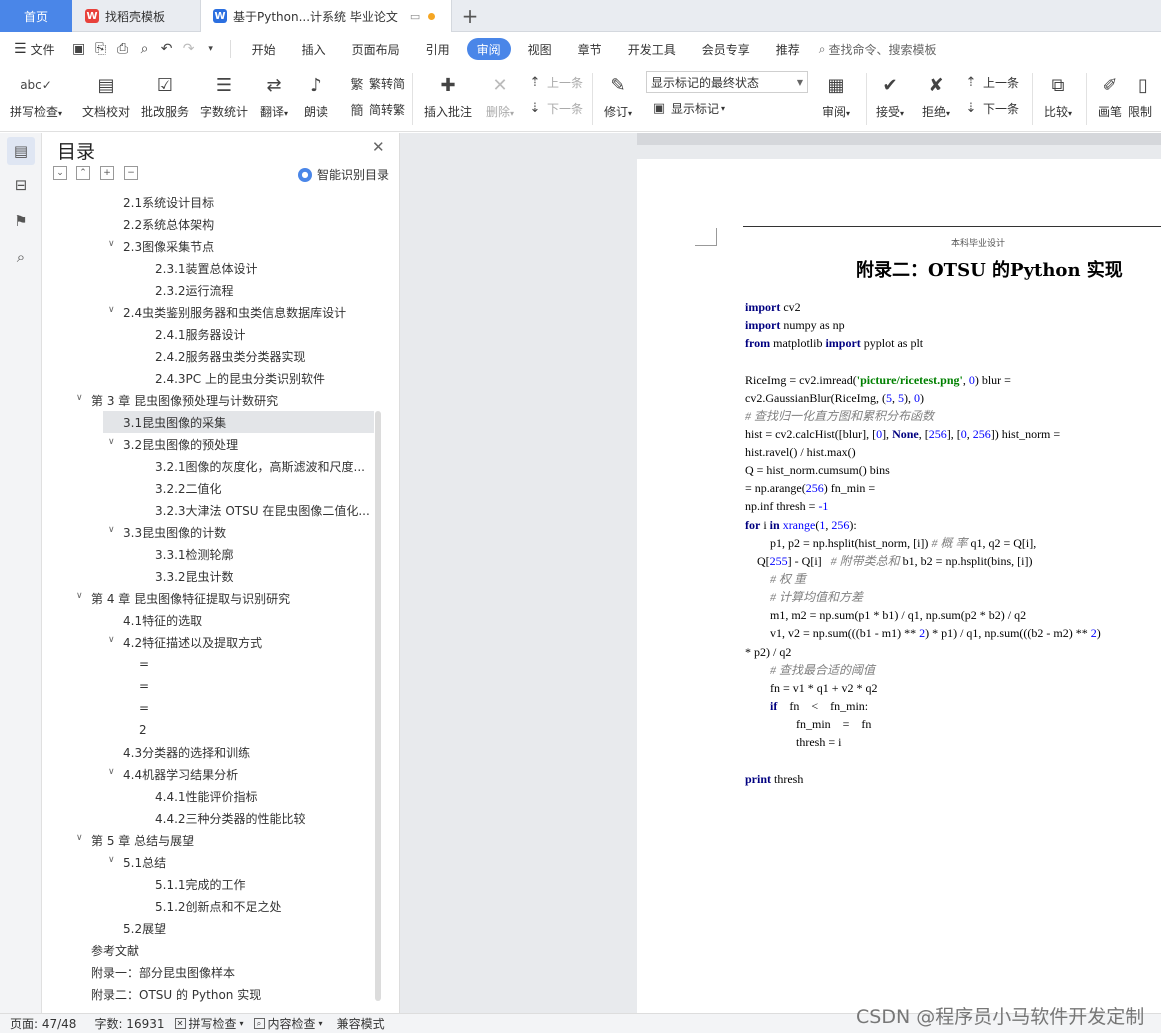  I want to click on print-icon: ⎙, so click(123, 49).